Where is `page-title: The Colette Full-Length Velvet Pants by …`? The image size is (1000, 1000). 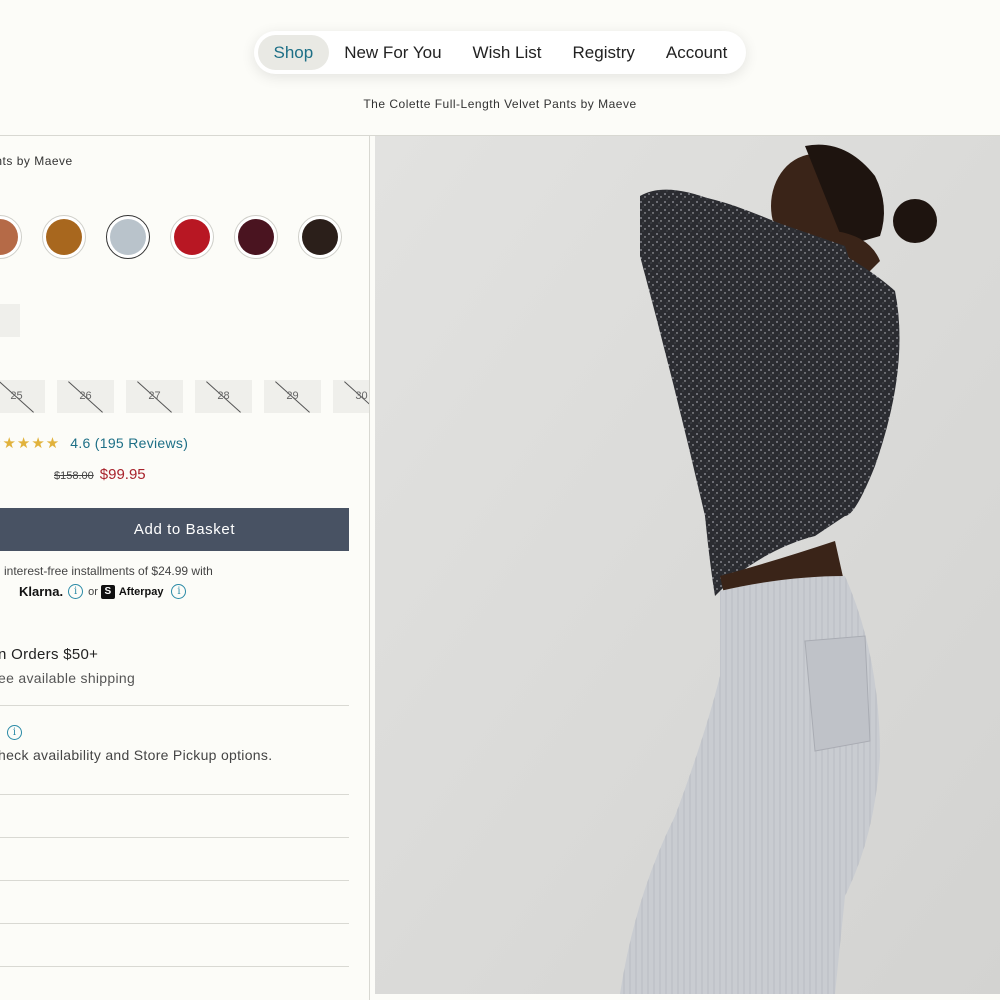
page-title: The Colette Full-Length Velvet Pants by … is located at coordinates (500, 104).